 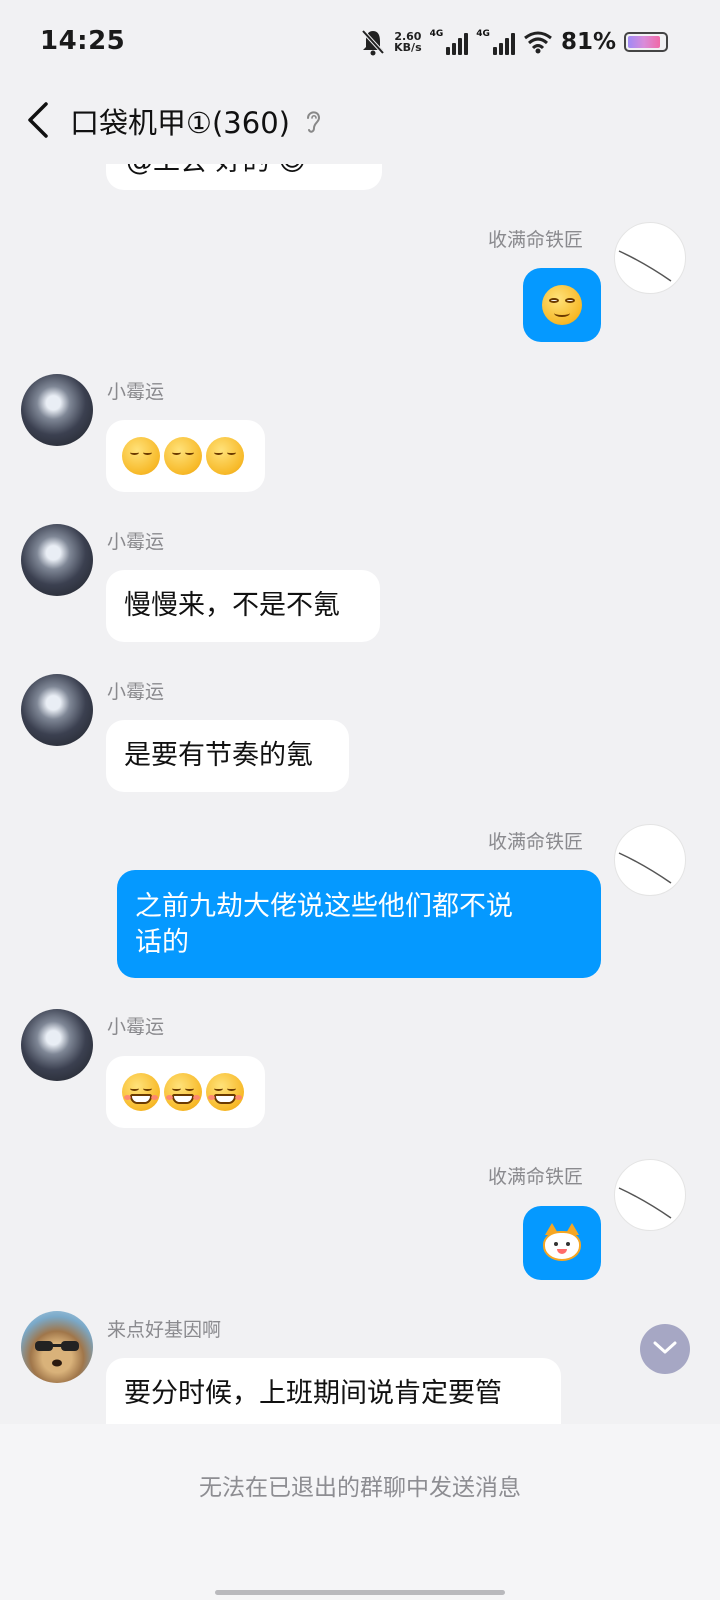 What do you see at coordinates (180, 121) in the screenshot?
I see `page-title: 口袋机甲①(360)` at bounding box center [180, 121].